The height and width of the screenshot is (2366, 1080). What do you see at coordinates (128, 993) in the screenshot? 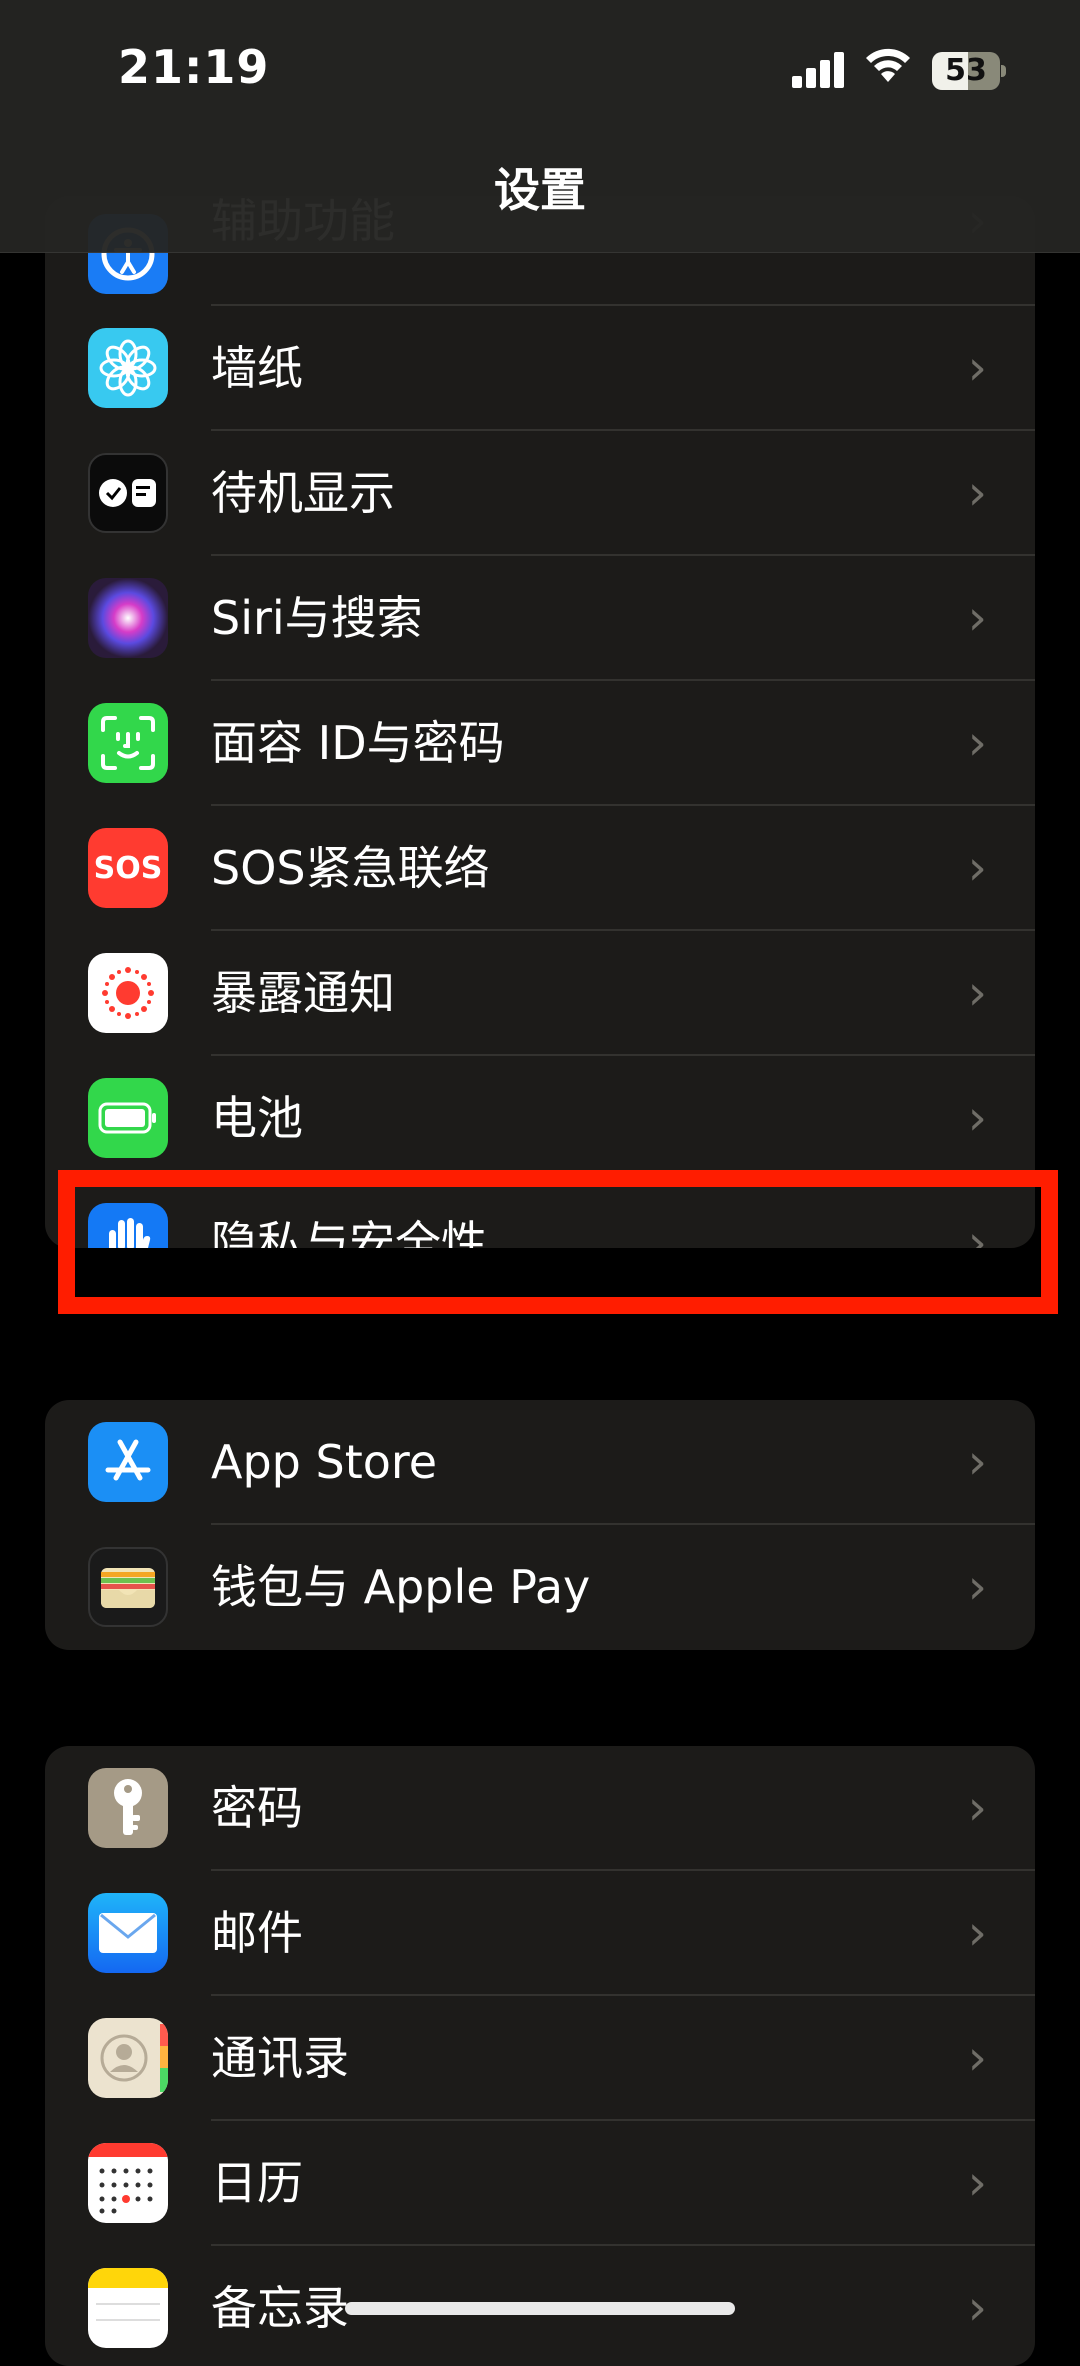
I see `exposure-notification-icon` at bounding box center [128, 993].